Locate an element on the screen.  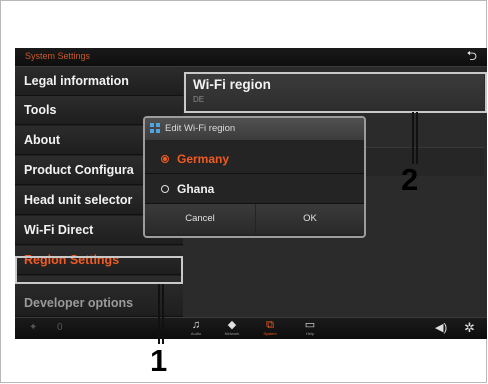
network-tab-label: Network is located at coordinates (232, 333).